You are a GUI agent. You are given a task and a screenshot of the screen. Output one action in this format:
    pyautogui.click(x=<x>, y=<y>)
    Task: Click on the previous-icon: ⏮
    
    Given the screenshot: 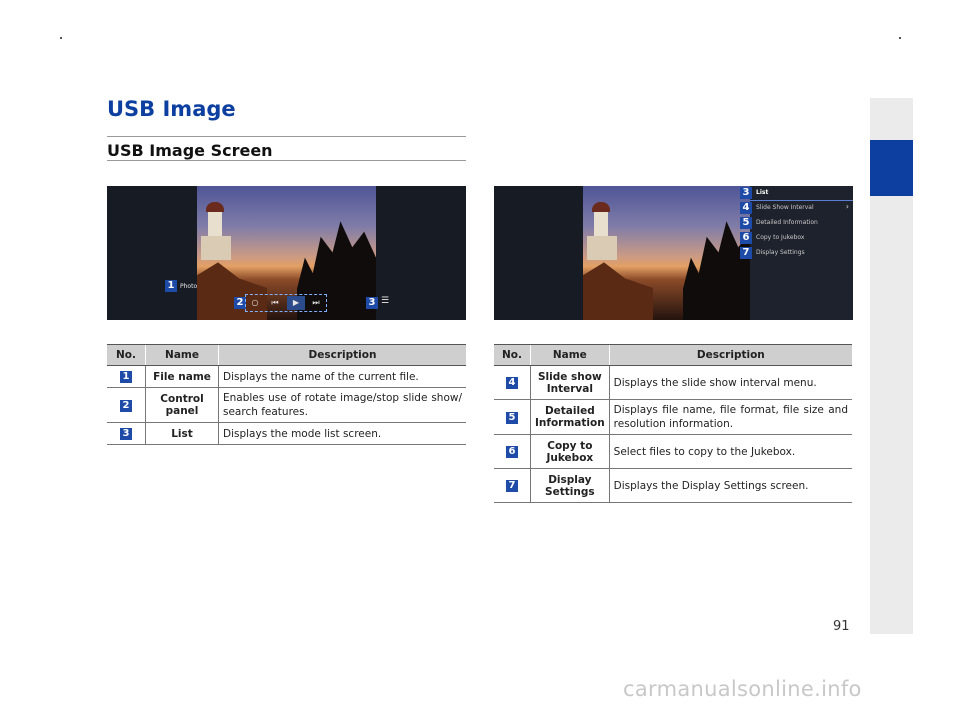 What is the action you would take?
    pyautogui.click(x=275, y=303)
    